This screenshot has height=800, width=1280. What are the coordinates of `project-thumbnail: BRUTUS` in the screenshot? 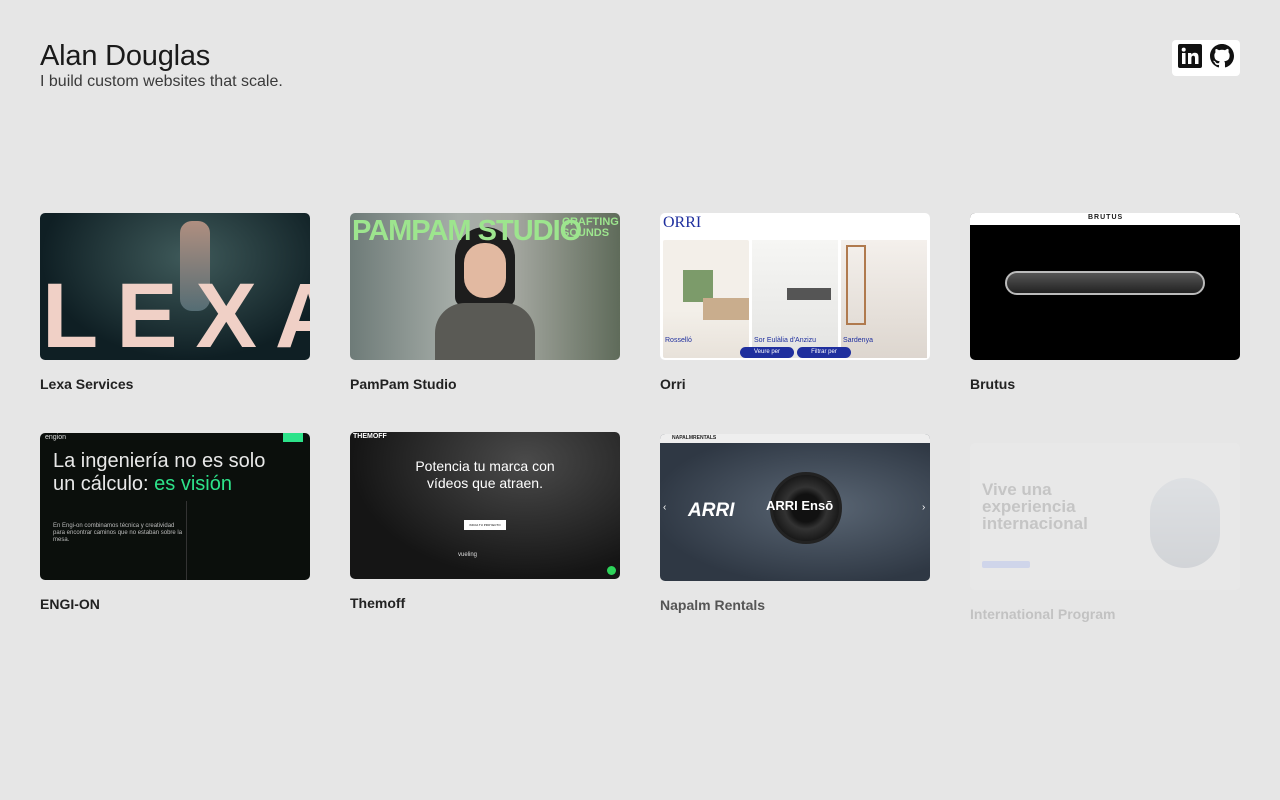 It's located at (1105, 286).